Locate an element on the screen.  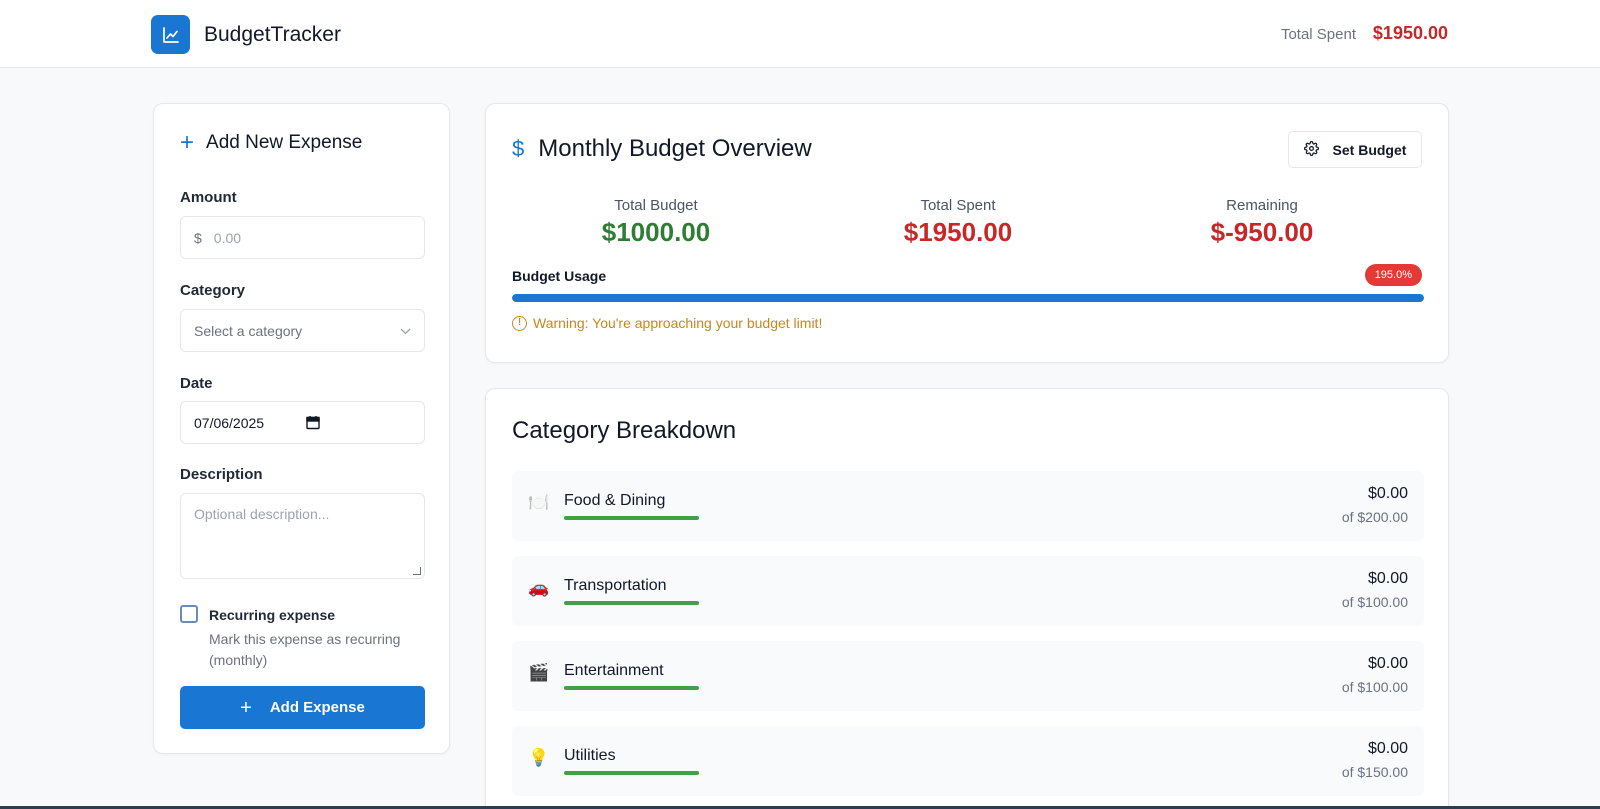
resize-handle-icon is located at coordinates (417, 571).